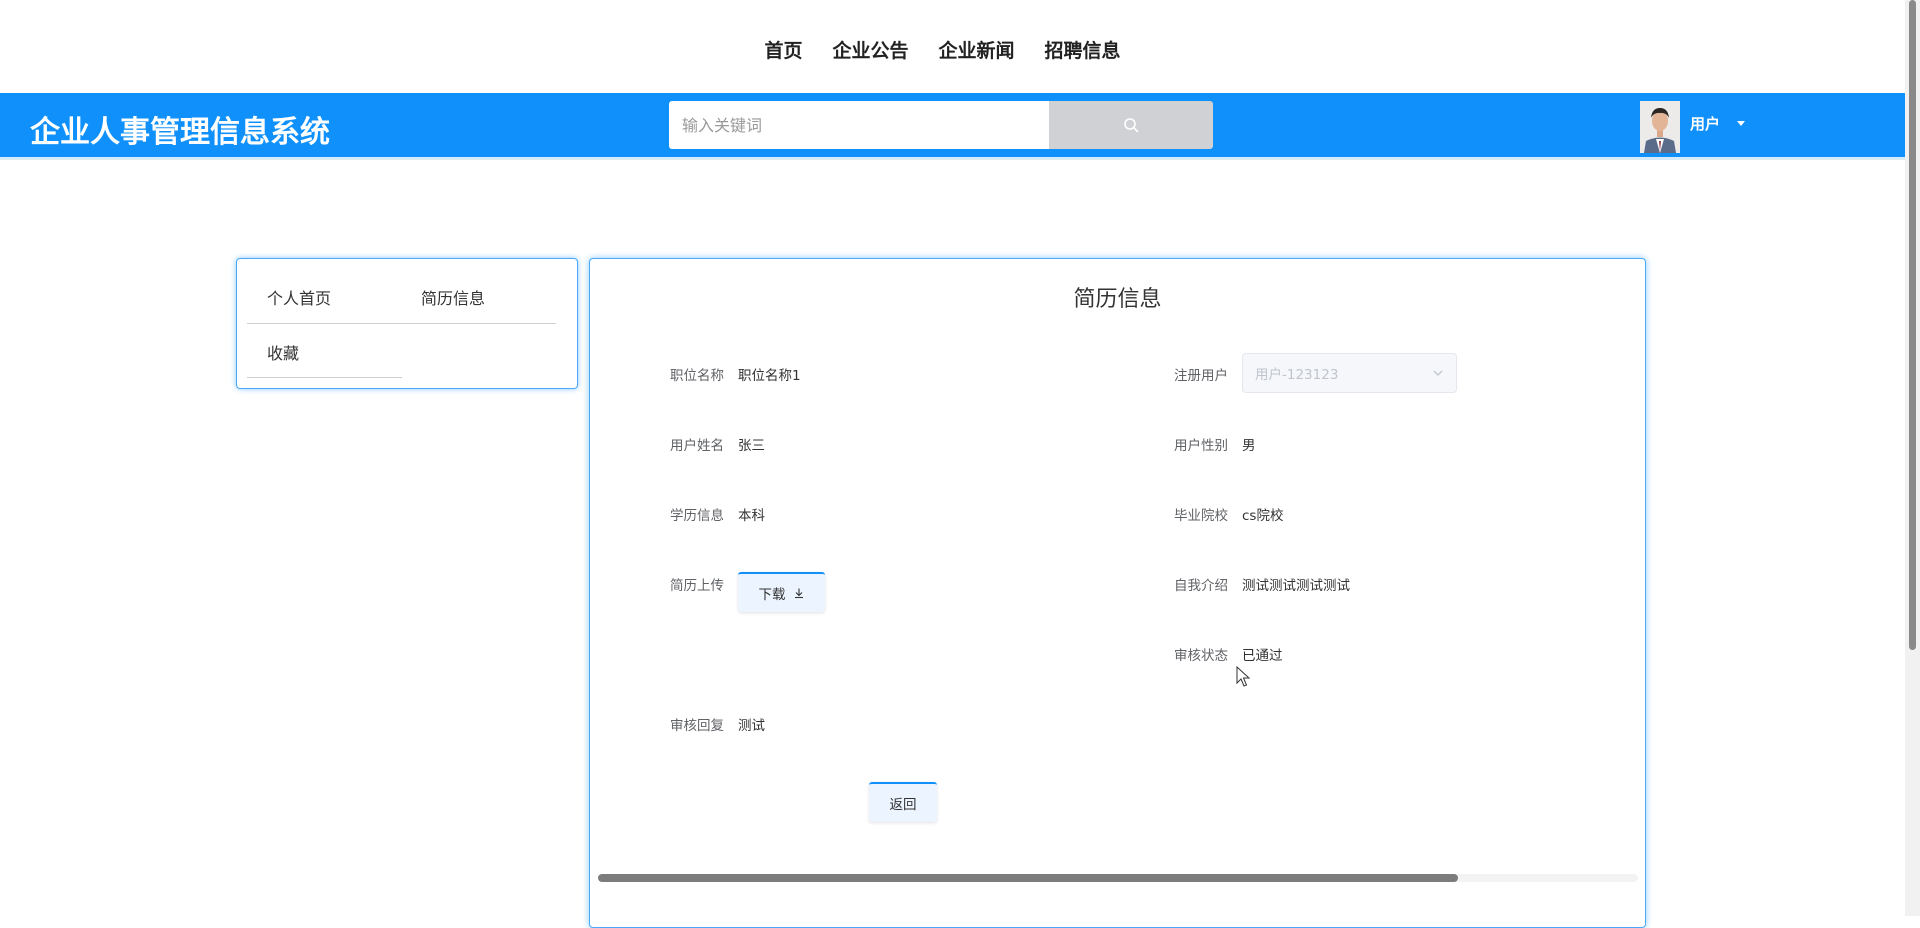  I want to click on caret-down-icon, so click(1741, 123).